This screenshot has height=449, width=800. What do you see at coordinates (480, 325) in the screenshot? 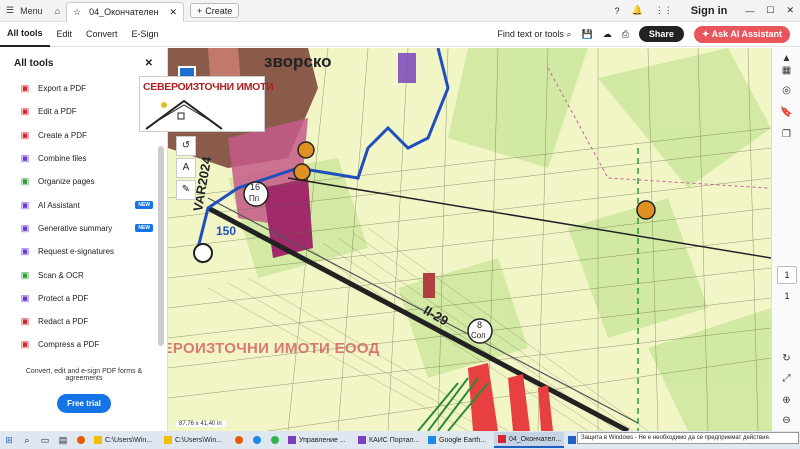
I see `badge-8-number: 8` at bounding box center [480, 325].